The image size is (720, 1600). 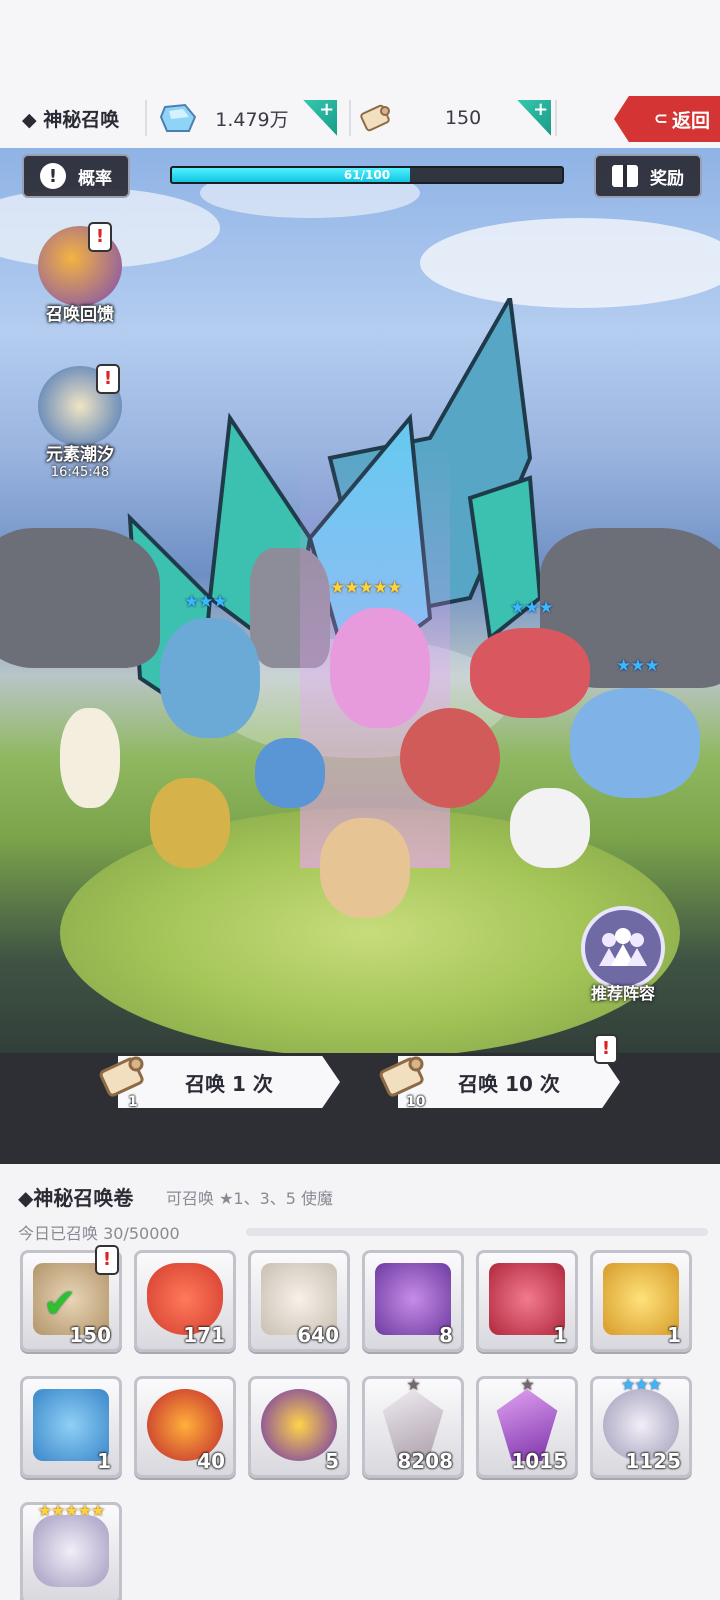 I want to click on single-scroll-cost: 1, so click(x=133, y=1102).